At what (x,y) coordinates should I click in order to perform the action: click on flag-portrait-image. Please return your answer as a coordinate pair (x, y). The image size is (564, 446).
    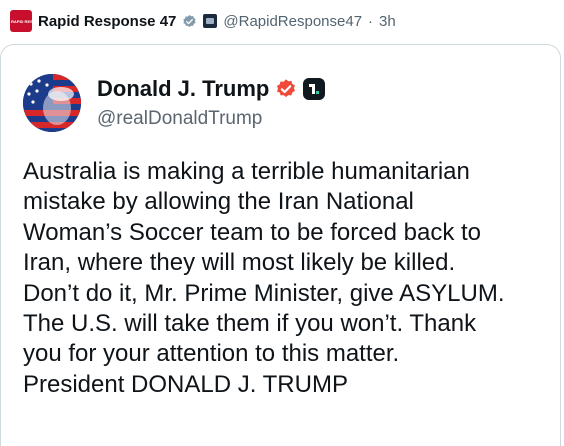
    Looking at the image, I should click on (52, 103).